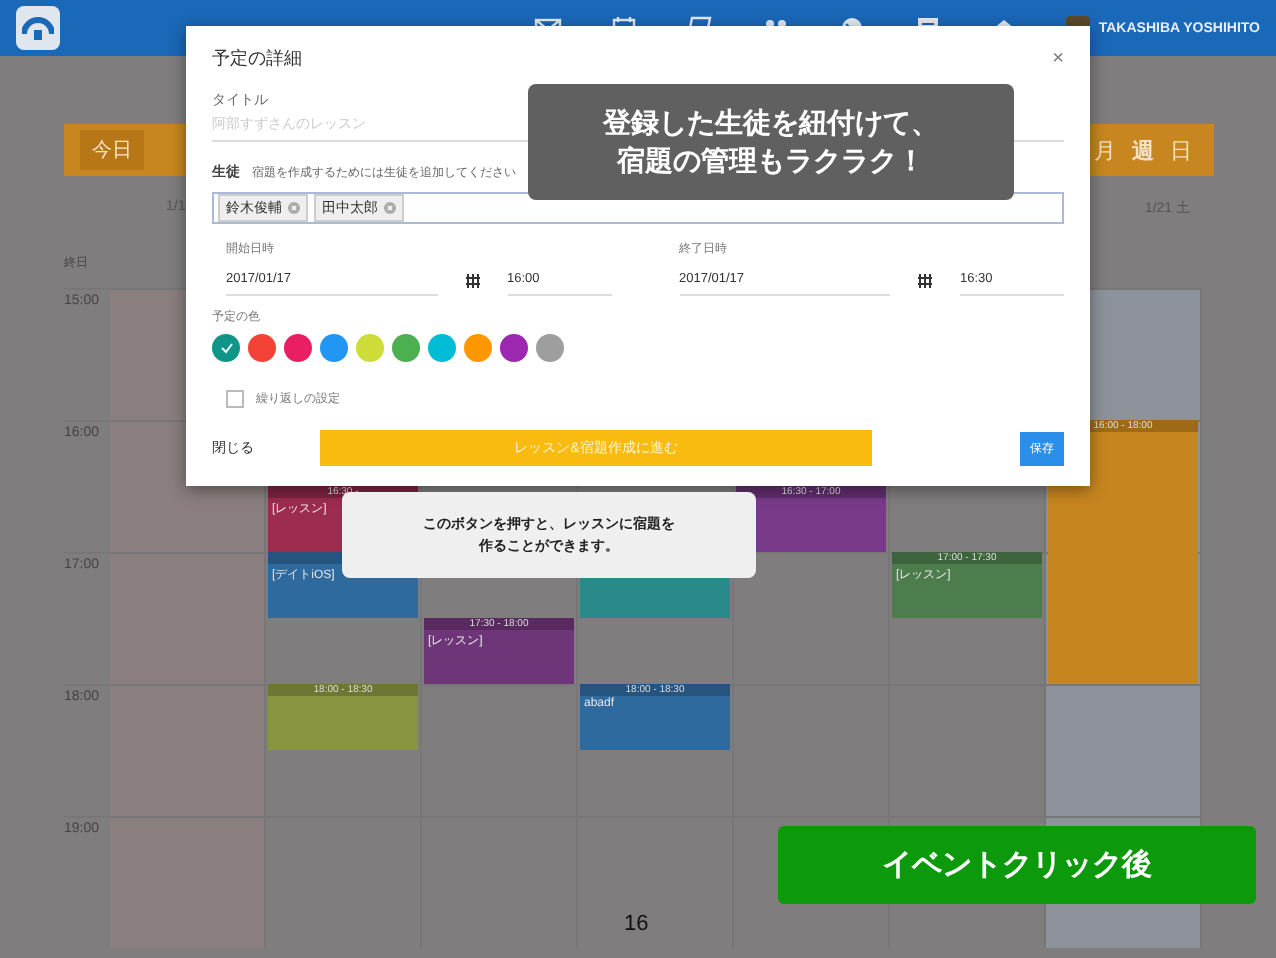  I want to click on page-number: 16, so click(636, 924).